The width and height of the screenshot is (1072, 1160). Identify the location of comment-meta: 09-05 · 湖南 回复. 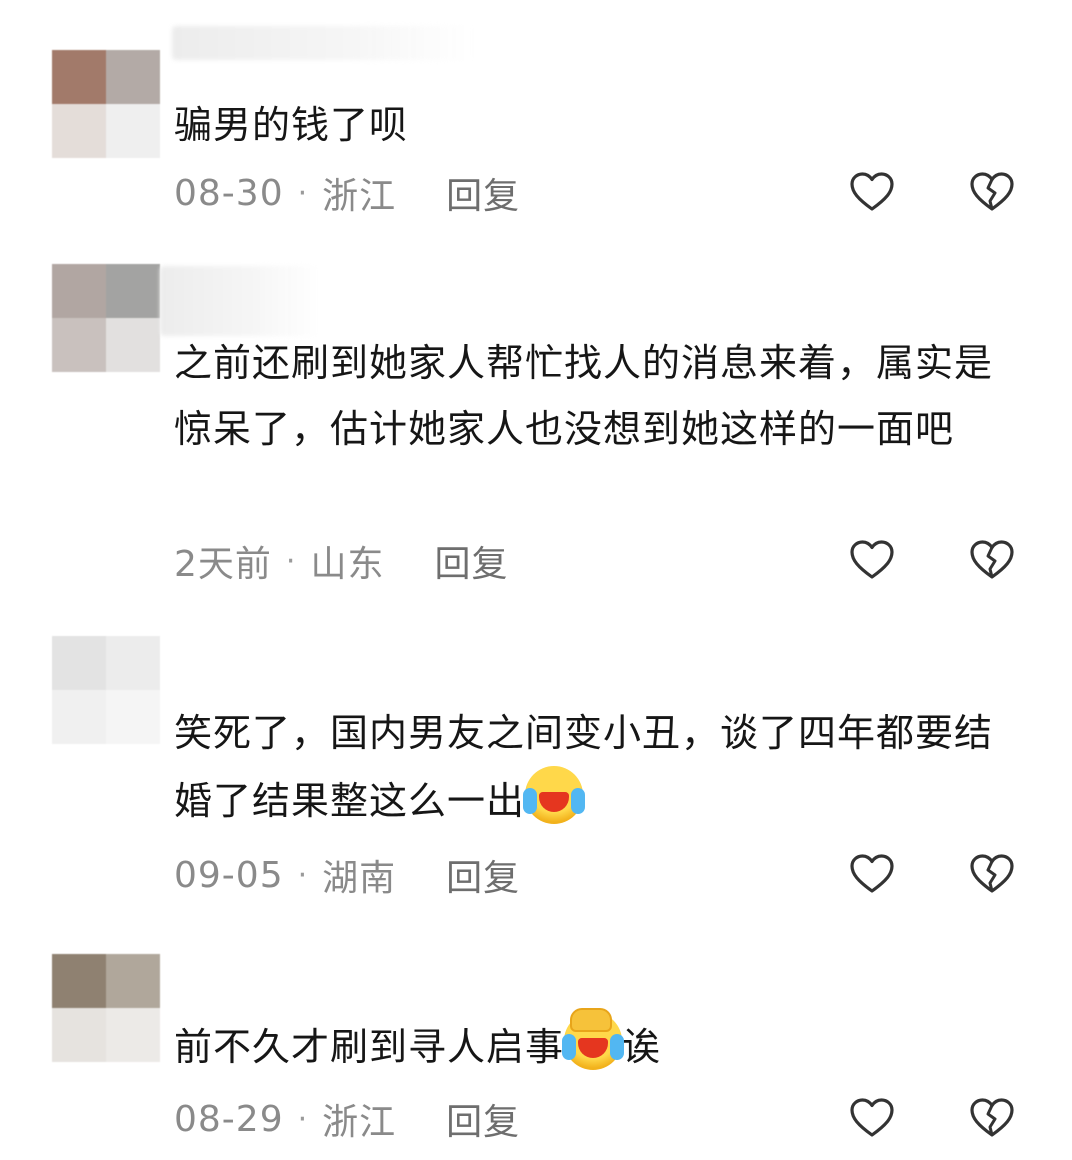
(347, 875).